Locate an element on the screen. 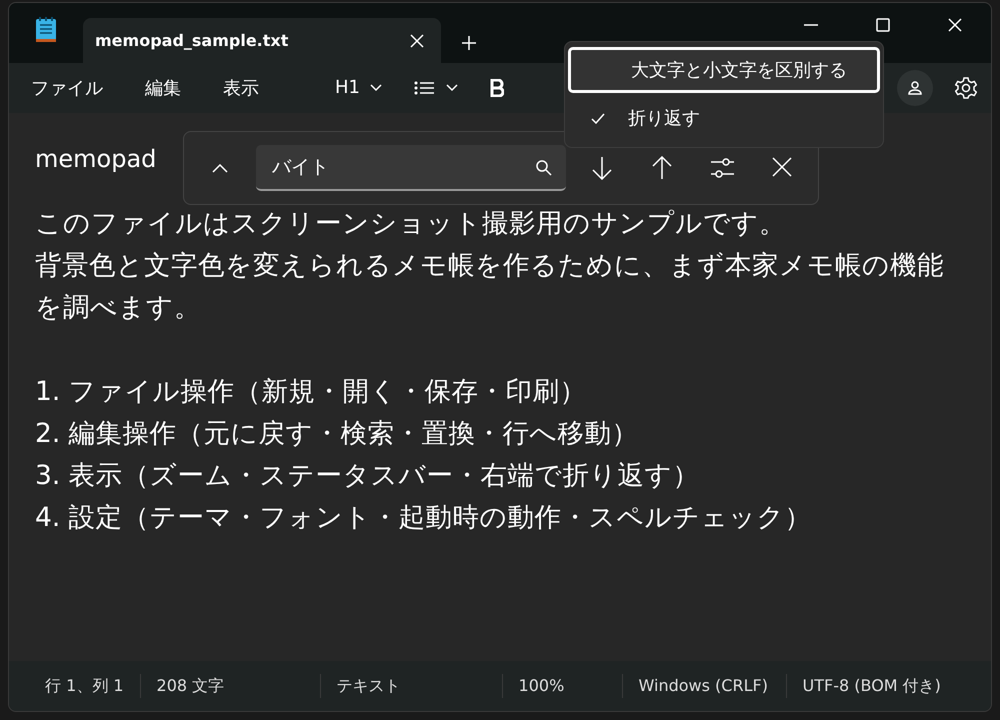 This screenshot has width=1000, height=720. menu-item: 表示 is located at coordinates (241, 88).